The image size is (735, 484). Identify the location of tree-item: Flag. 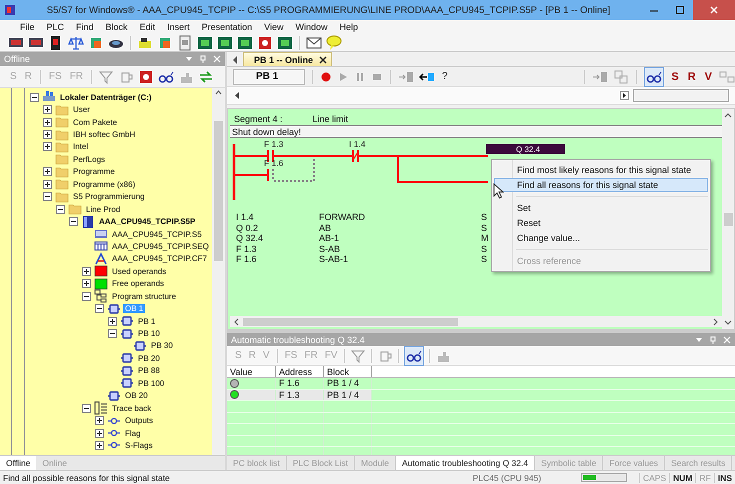
(133, 433).